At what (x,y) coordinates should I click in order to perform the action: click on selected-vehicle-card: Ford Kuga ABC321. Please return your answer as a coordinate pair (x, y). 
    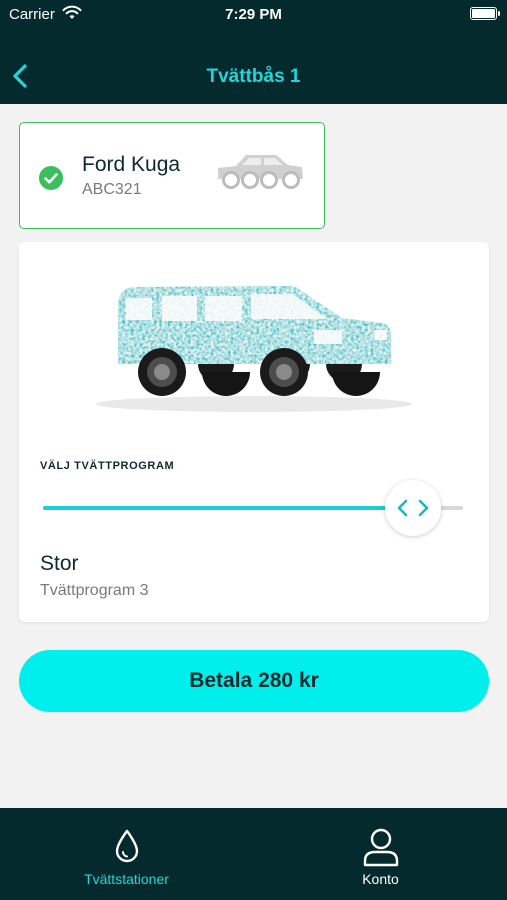
    Looking at the image, I should click on (172, 175).